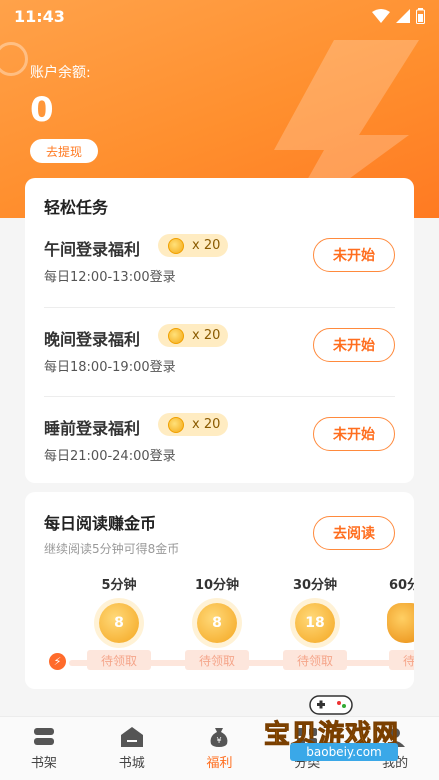  Describe the element at coordinates (14, 59) in the screenshot. I see `lightning-badge-icon` at that location.